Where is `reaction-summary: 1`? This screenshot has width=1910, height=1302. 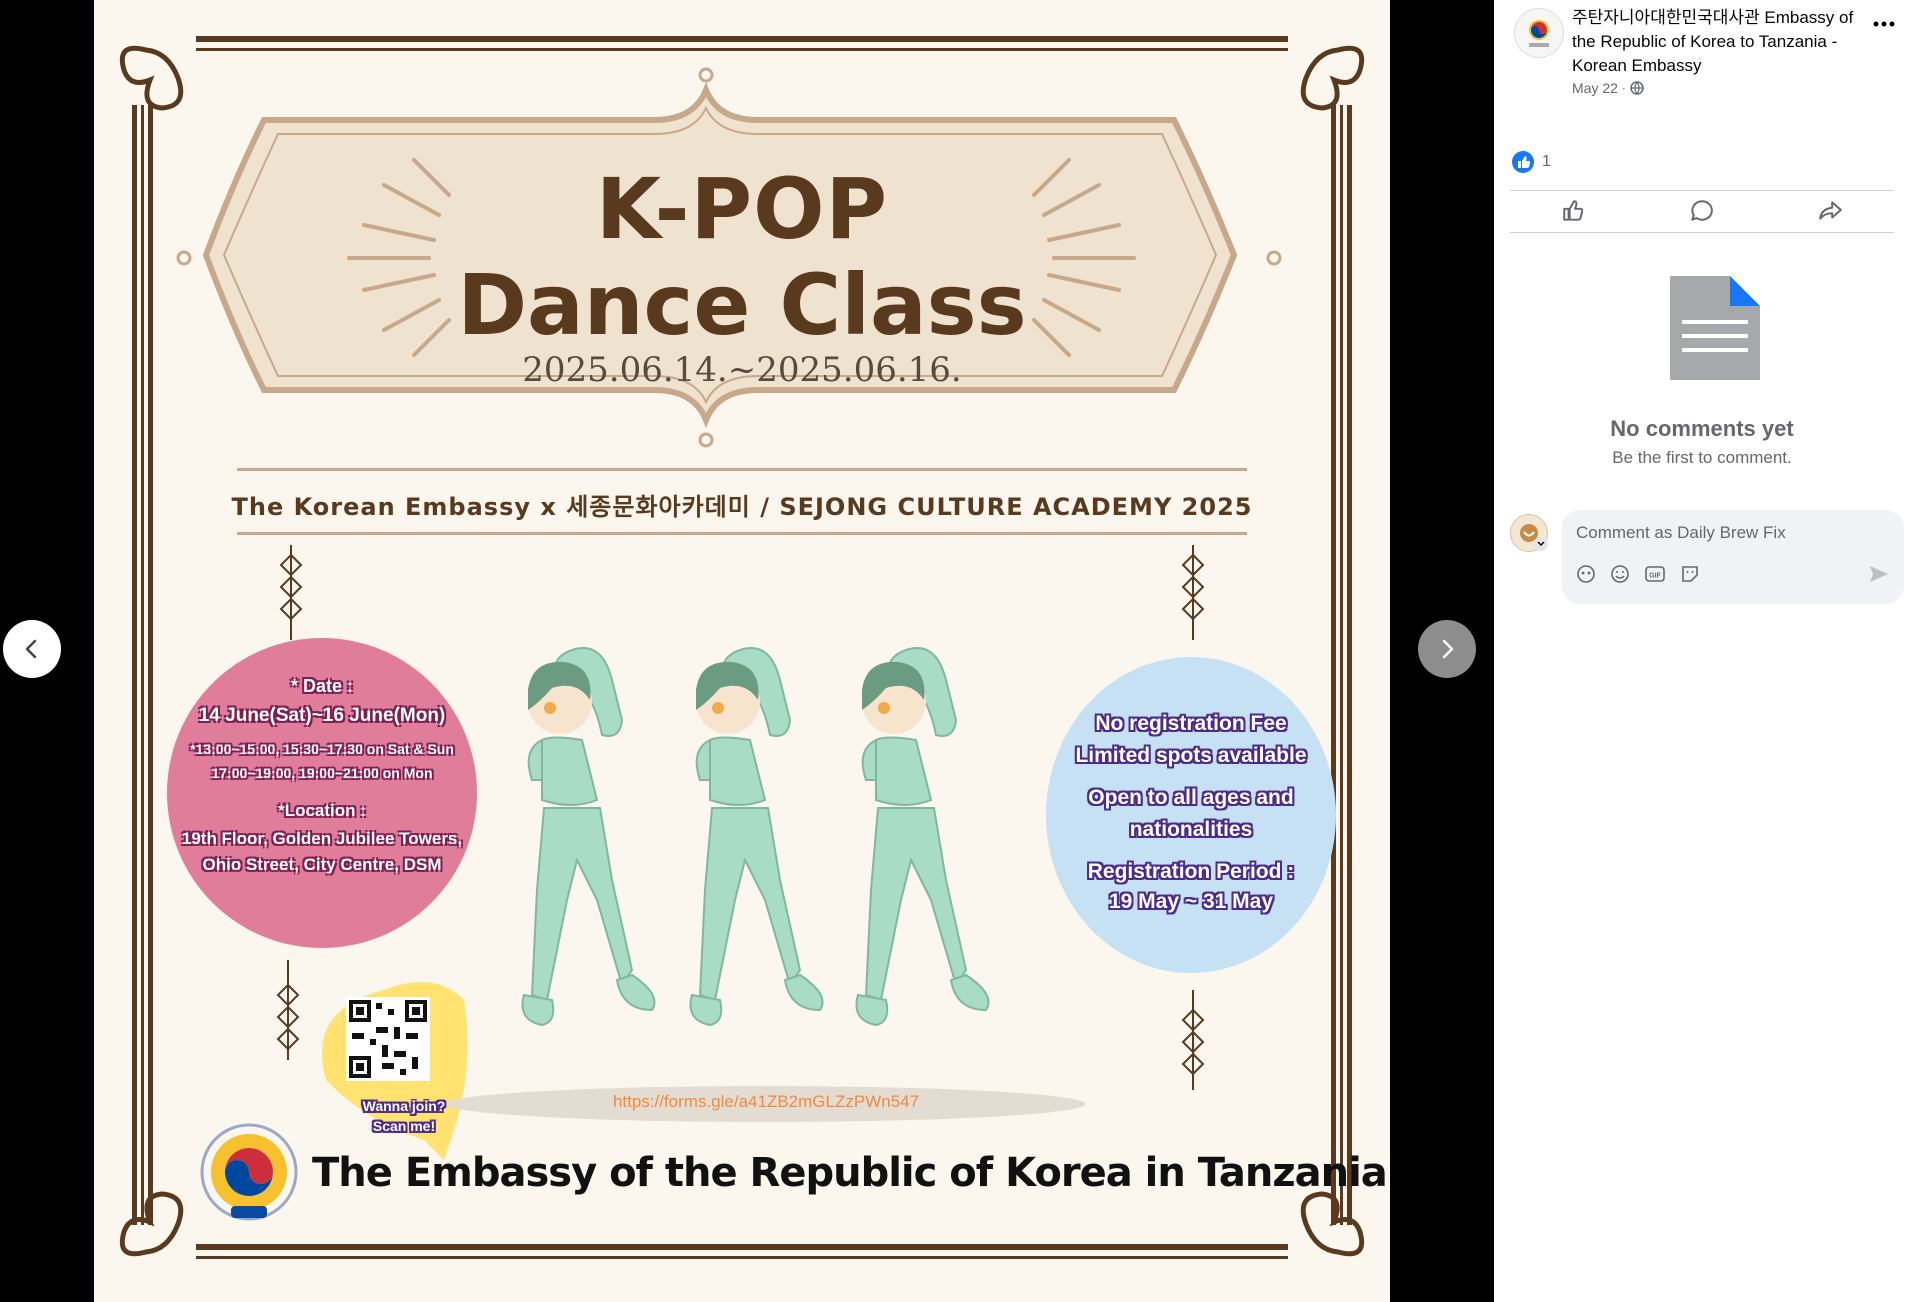 reaction-summary: 1 is located at coordinates (1531, 162).